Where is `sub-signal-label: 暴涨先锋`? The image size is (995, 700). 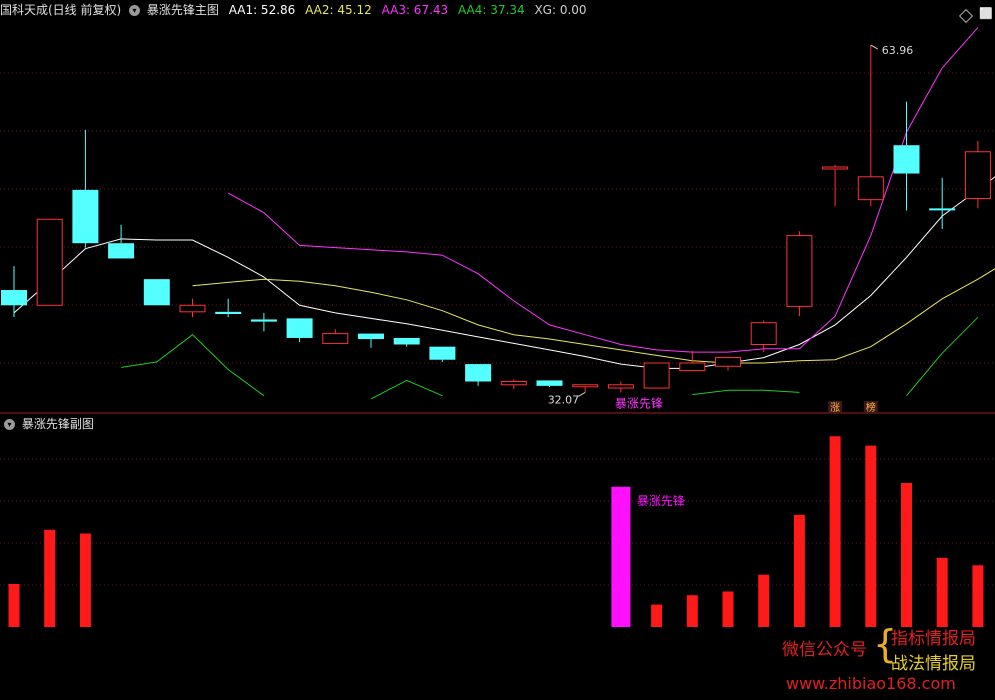 sub-signal-label: 暴涨先锋 is located at coordinates (661, 500).